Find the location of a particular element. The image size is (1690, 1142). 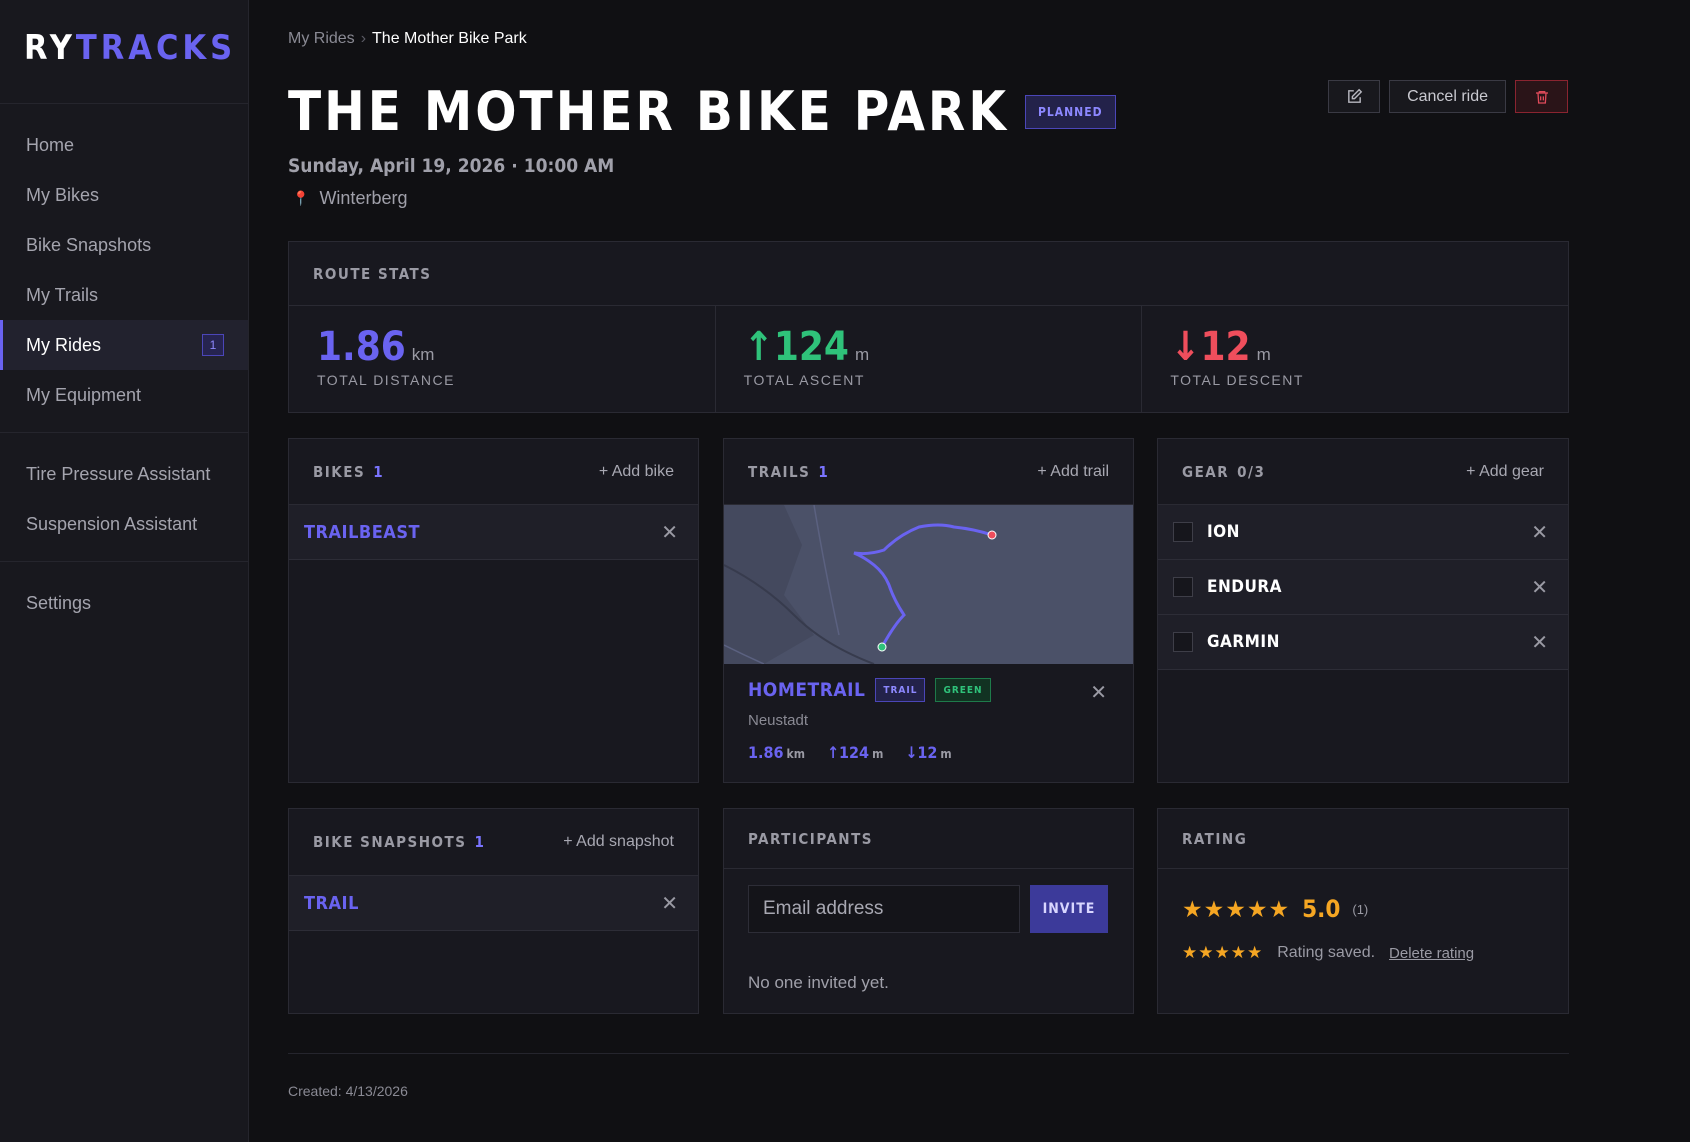

edit-icon is located at coordinates (1354, 95).